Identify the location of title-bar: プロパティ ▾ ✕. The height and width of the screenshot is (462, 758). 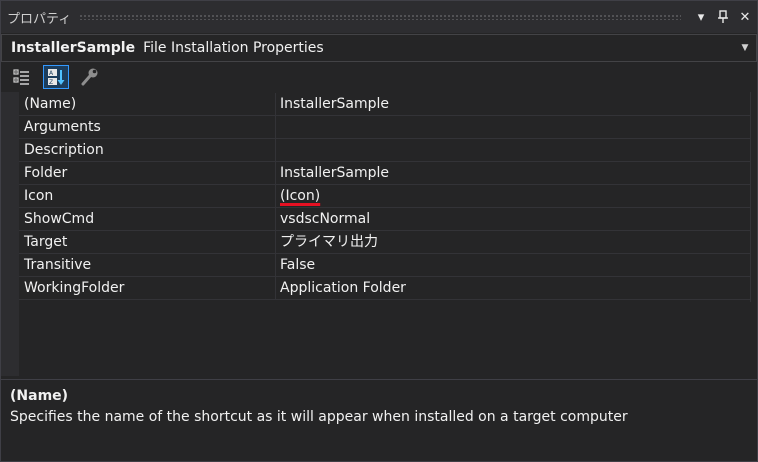
(379, 17).